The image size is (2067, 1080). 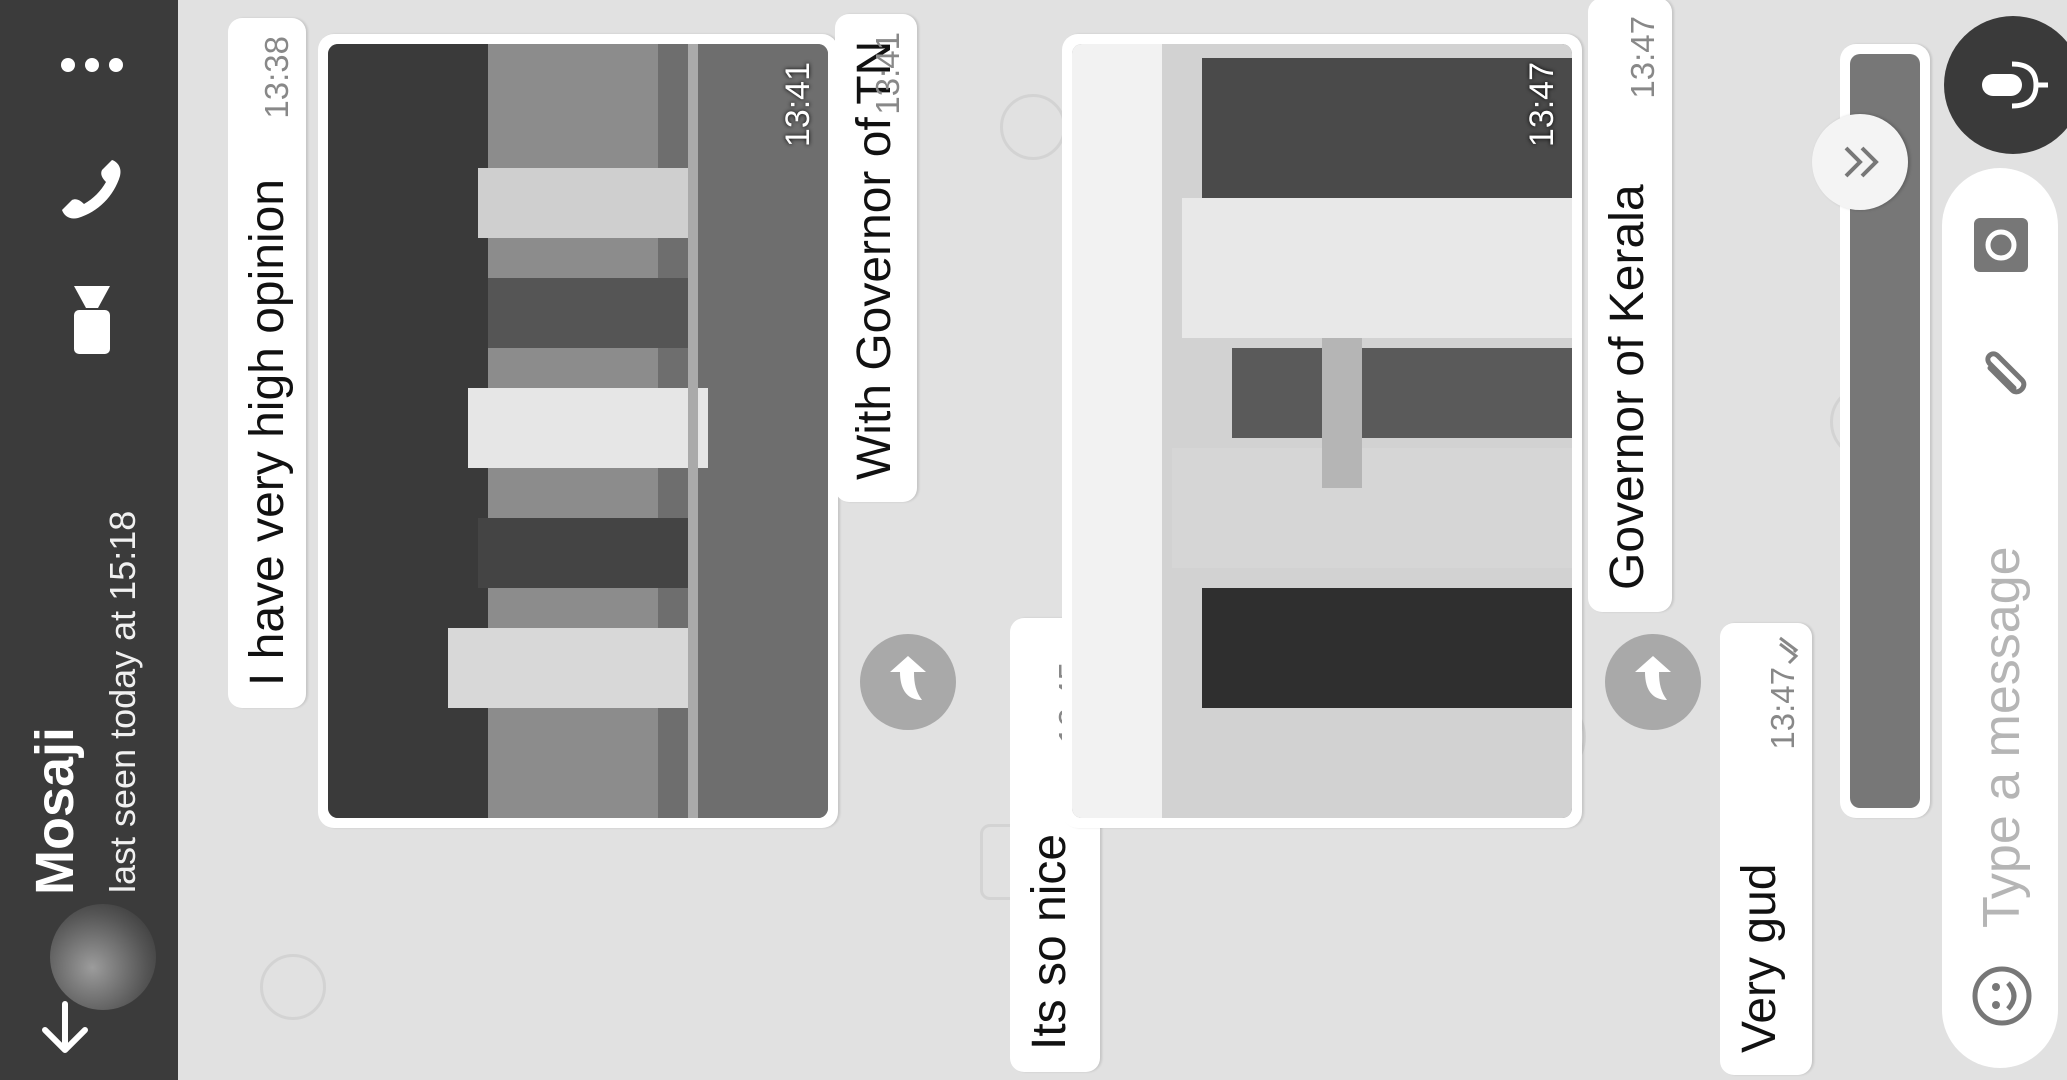 I want to click on message-input: Type a message, so click(x=2002, y=737).